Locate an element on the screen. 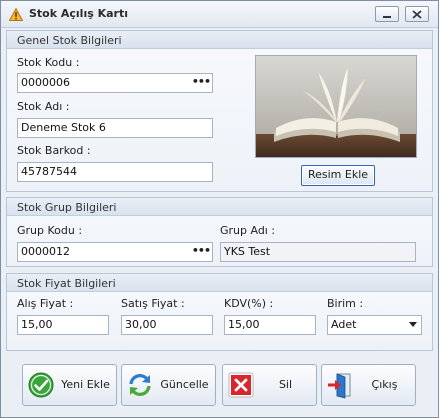 This screenshot has width=439, height=418. stok-barkod-label: Stok Barkod : is located at coordinates (54, 150).